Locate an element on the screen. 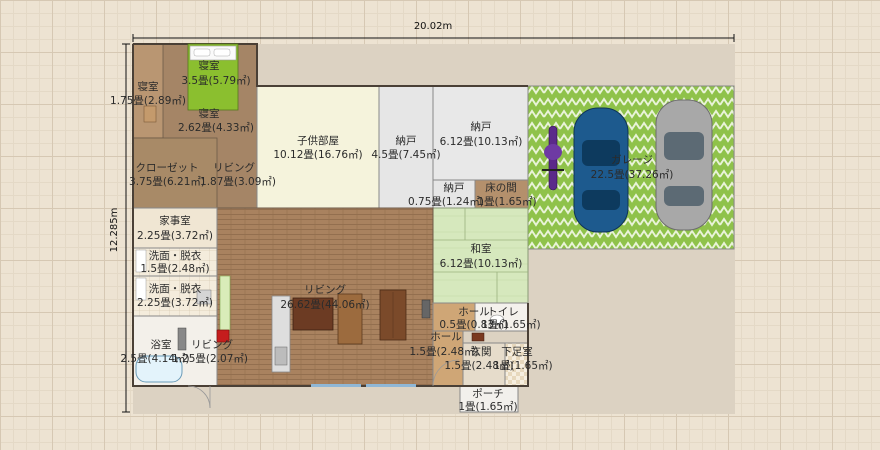 The height and width of the screenshot is (450, 880). room-name: 玄関 is located at coordinates (481, 351).